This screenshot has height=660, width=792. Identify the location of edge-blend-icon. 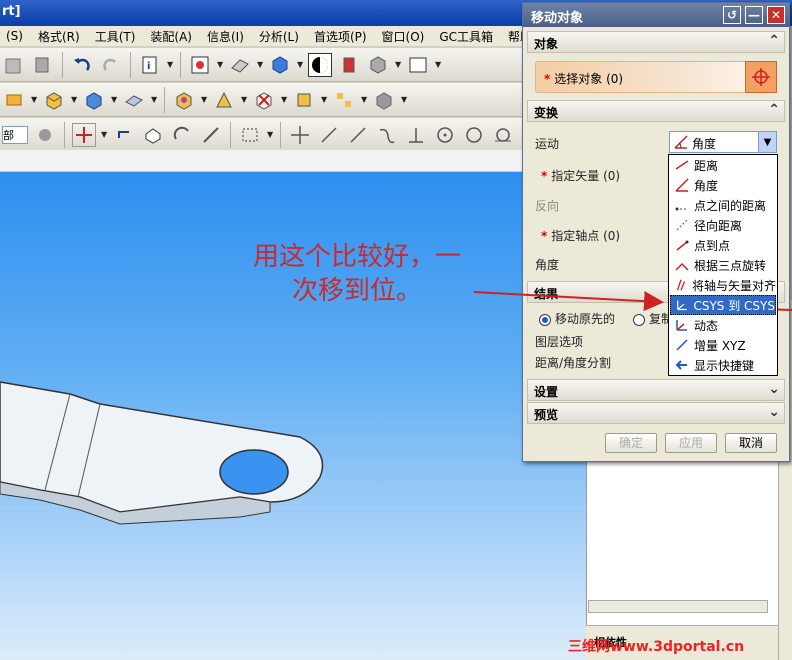
(224, 100).